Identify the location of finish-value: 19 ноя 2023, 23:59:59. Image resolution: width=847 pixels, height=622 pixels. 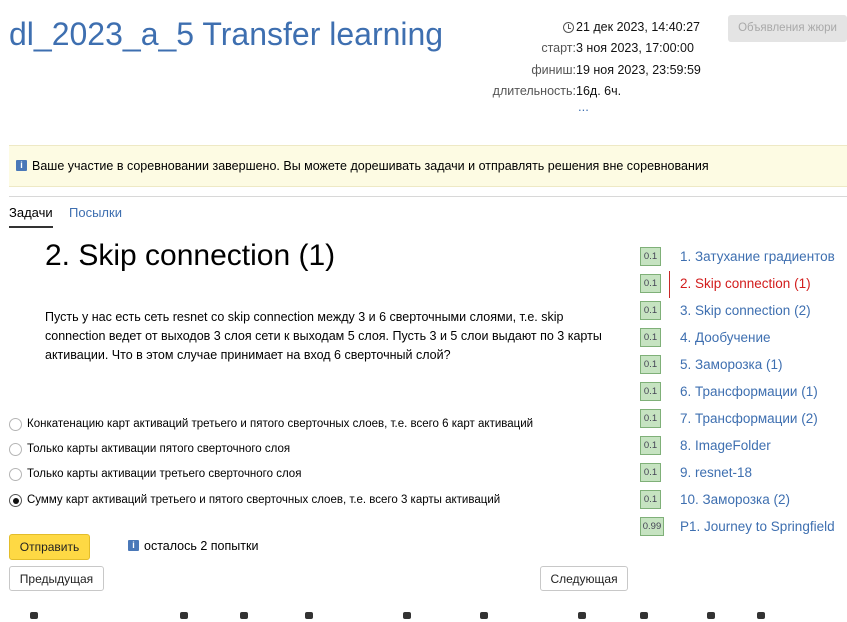
(638, 70).